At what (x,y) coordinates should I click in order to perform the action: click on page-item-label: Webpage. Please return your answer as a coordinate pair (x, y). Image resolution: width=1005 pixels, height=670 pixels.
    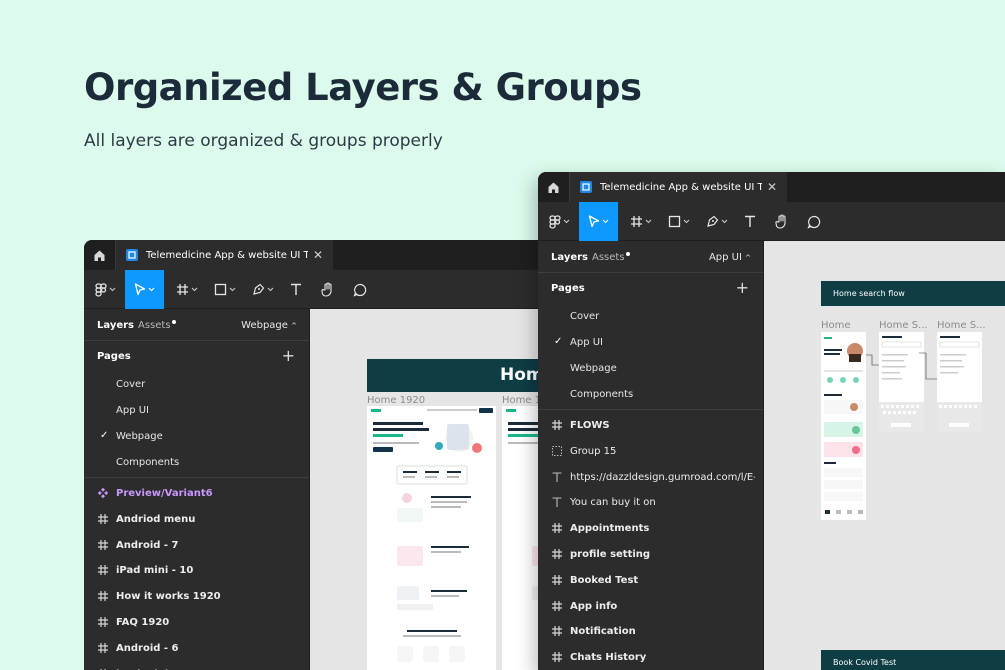
    Looking at the image, I should click on (139, 436).